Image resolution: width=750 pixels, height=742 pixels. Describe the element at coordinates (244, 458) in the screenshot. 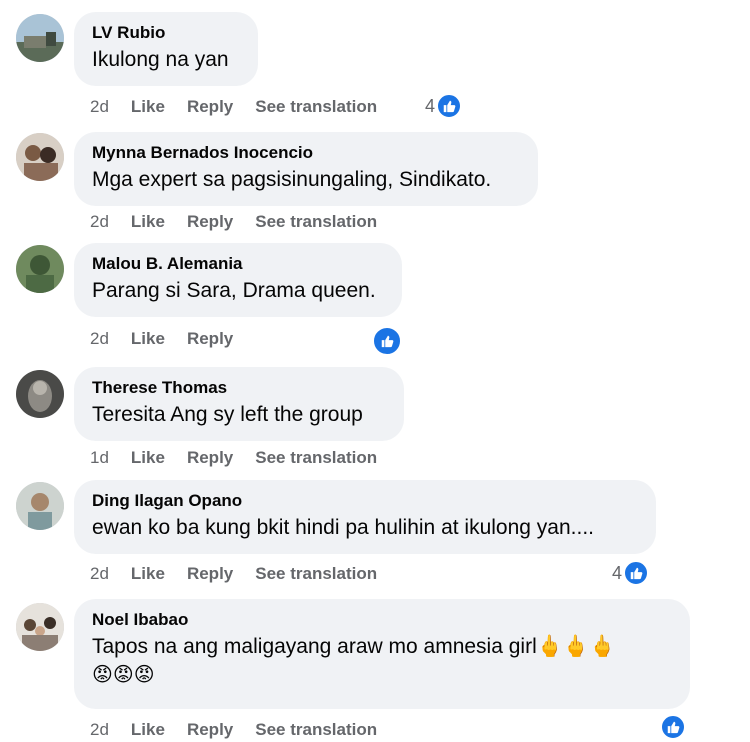

I see `comment-actions: 1d Like Reply See translation` at that location.